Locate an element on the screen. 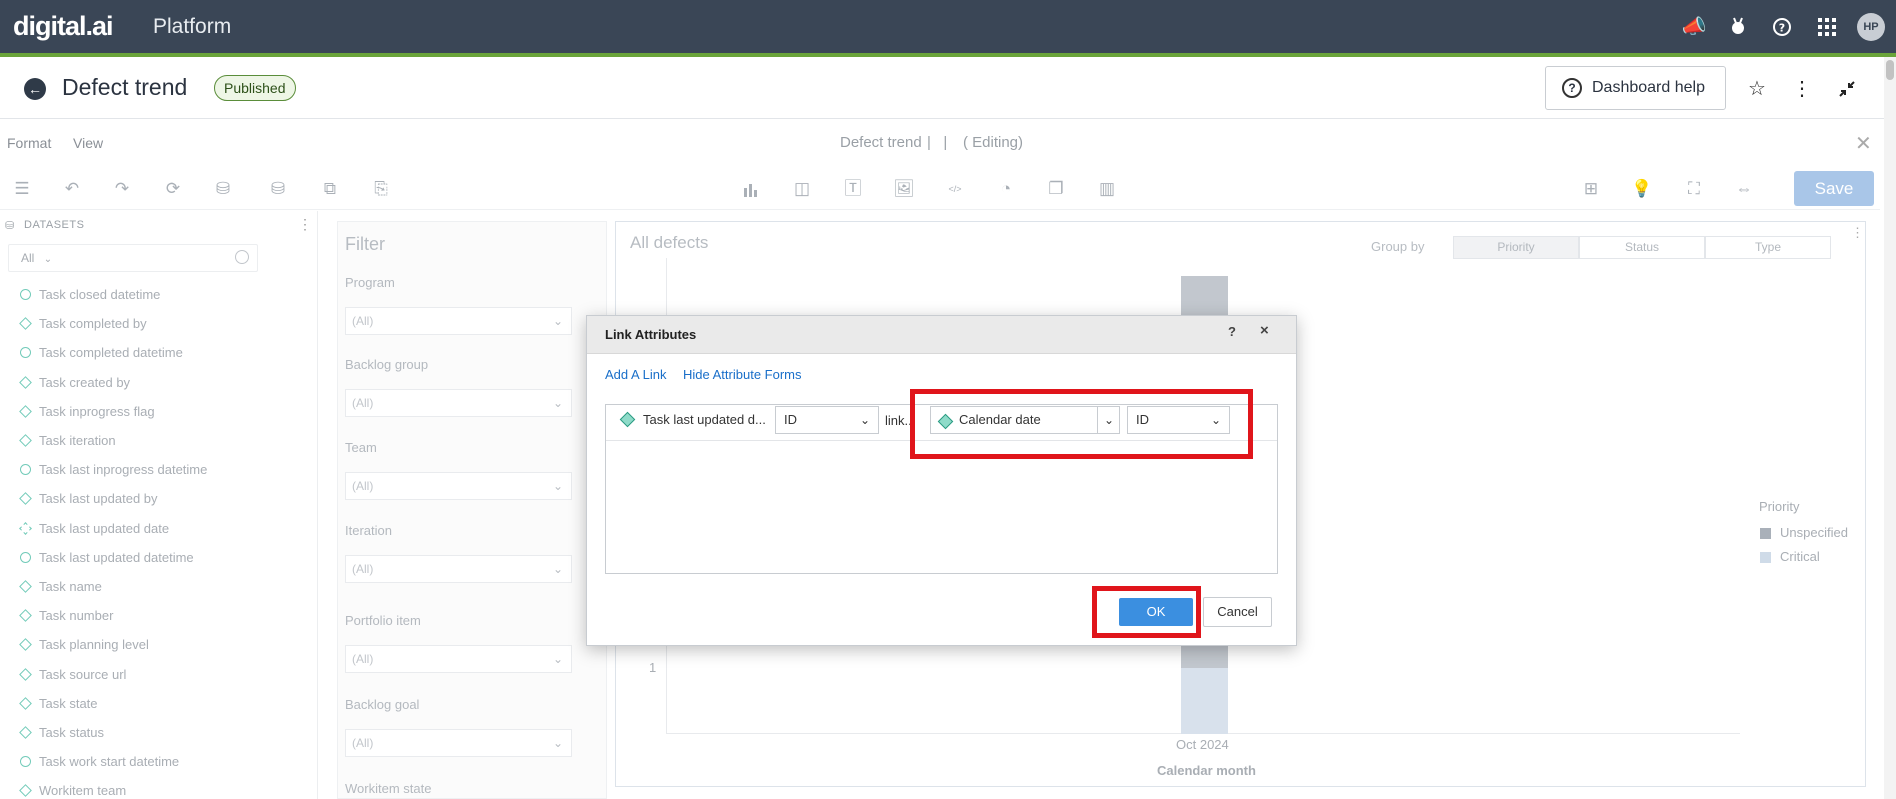 The width and height of the screenshot is (1896, 799). filter-field-label: Program is located at coordinates (370, 282).